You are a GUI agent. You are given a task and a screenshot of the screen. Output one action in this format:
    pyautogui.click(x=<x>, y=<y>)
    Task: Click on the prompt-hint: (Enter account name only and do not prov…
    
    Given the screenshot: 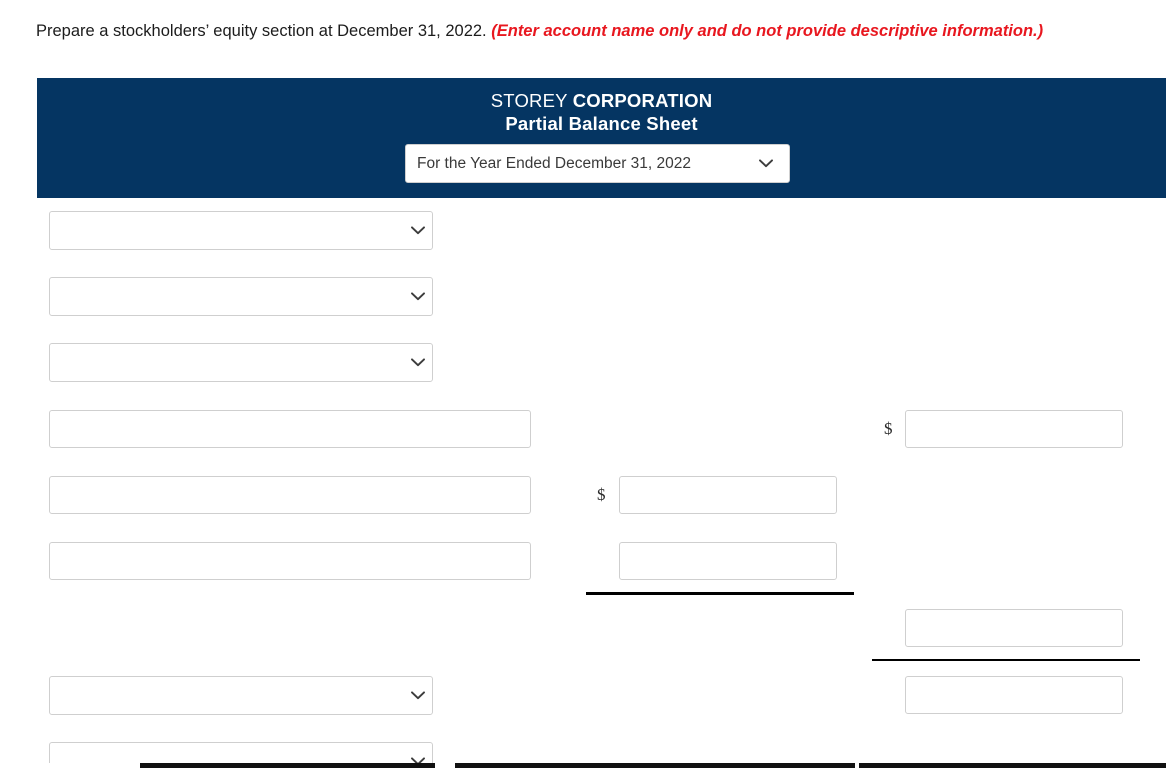 What is the action you would take?
    pyautogui.click(x=767, y=31)
    